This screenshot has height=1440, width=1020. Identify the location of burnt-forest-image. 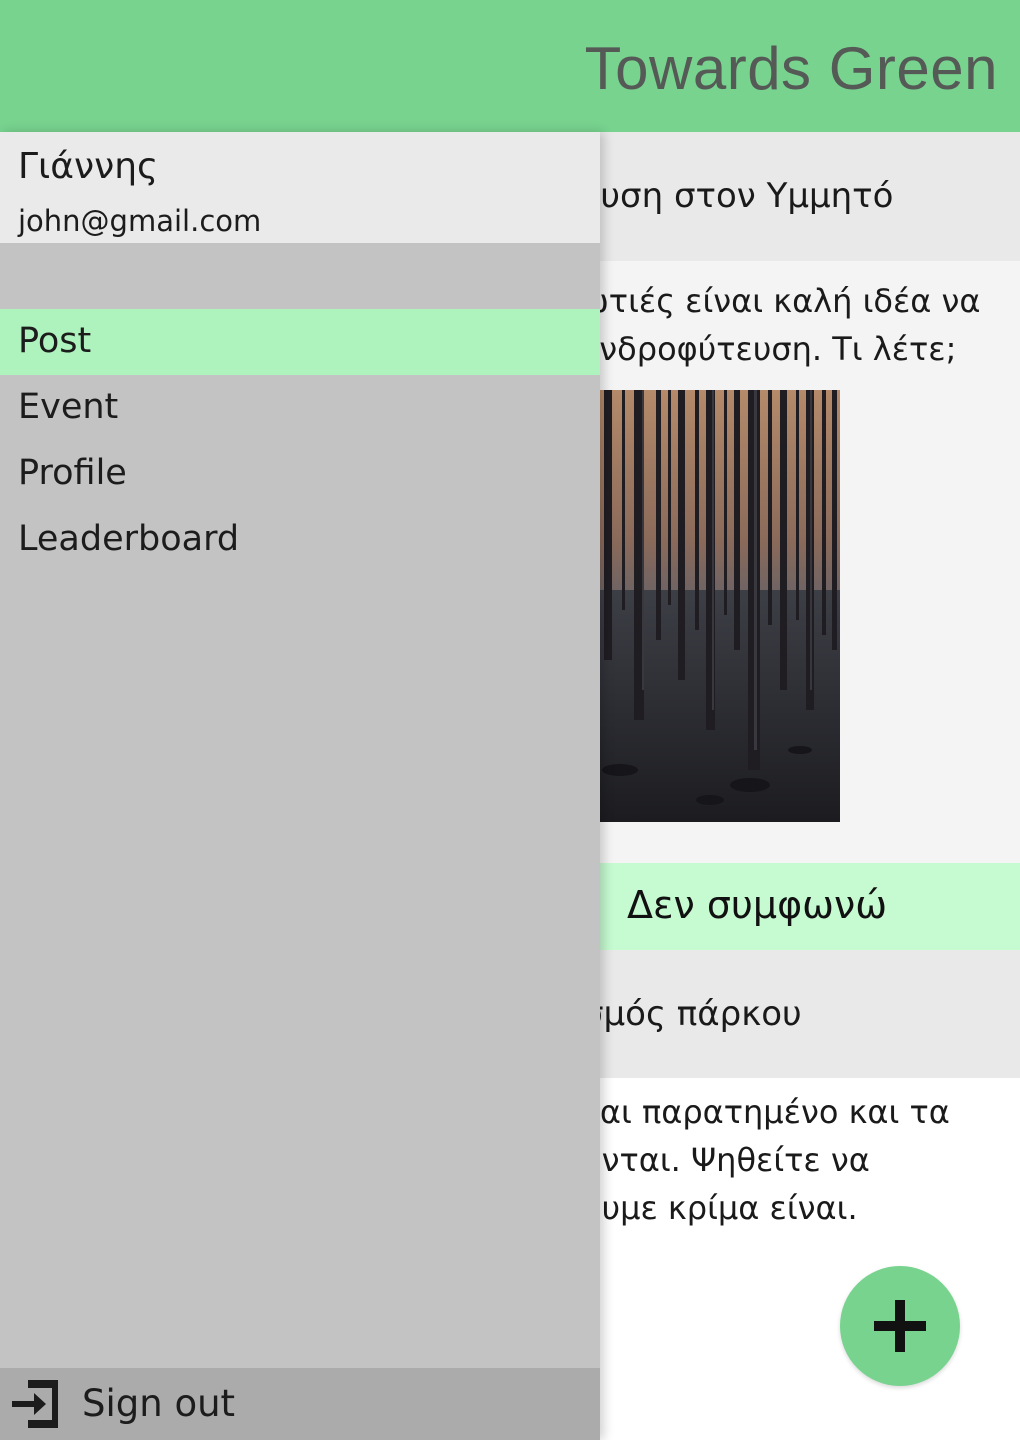
(700, 606).